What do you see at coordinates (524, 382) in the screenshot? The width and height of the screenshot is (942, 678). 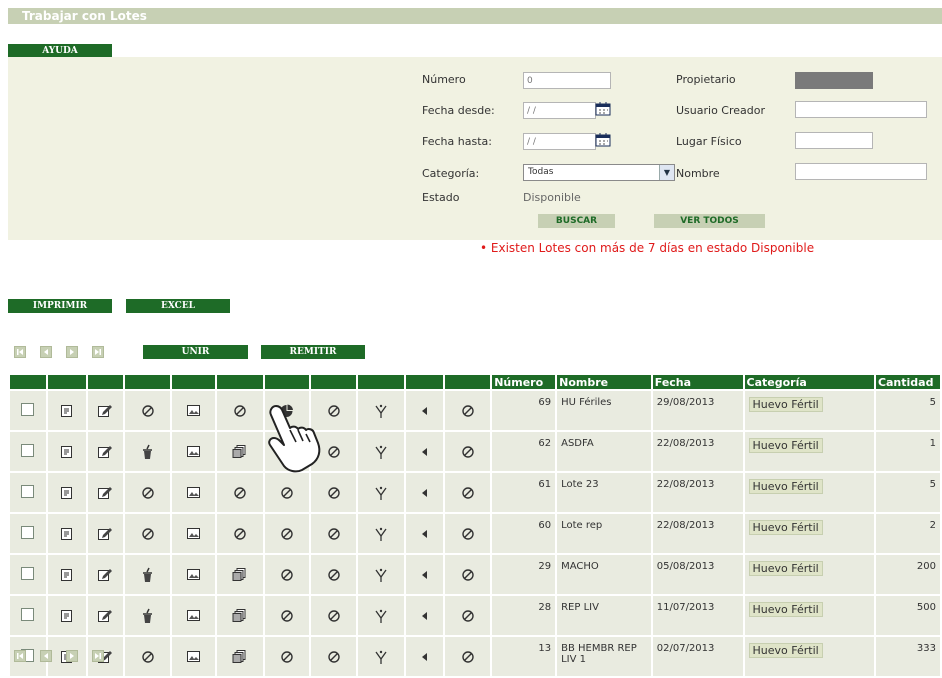 I see `header-numero: Número` at bounding box center [524, 382].